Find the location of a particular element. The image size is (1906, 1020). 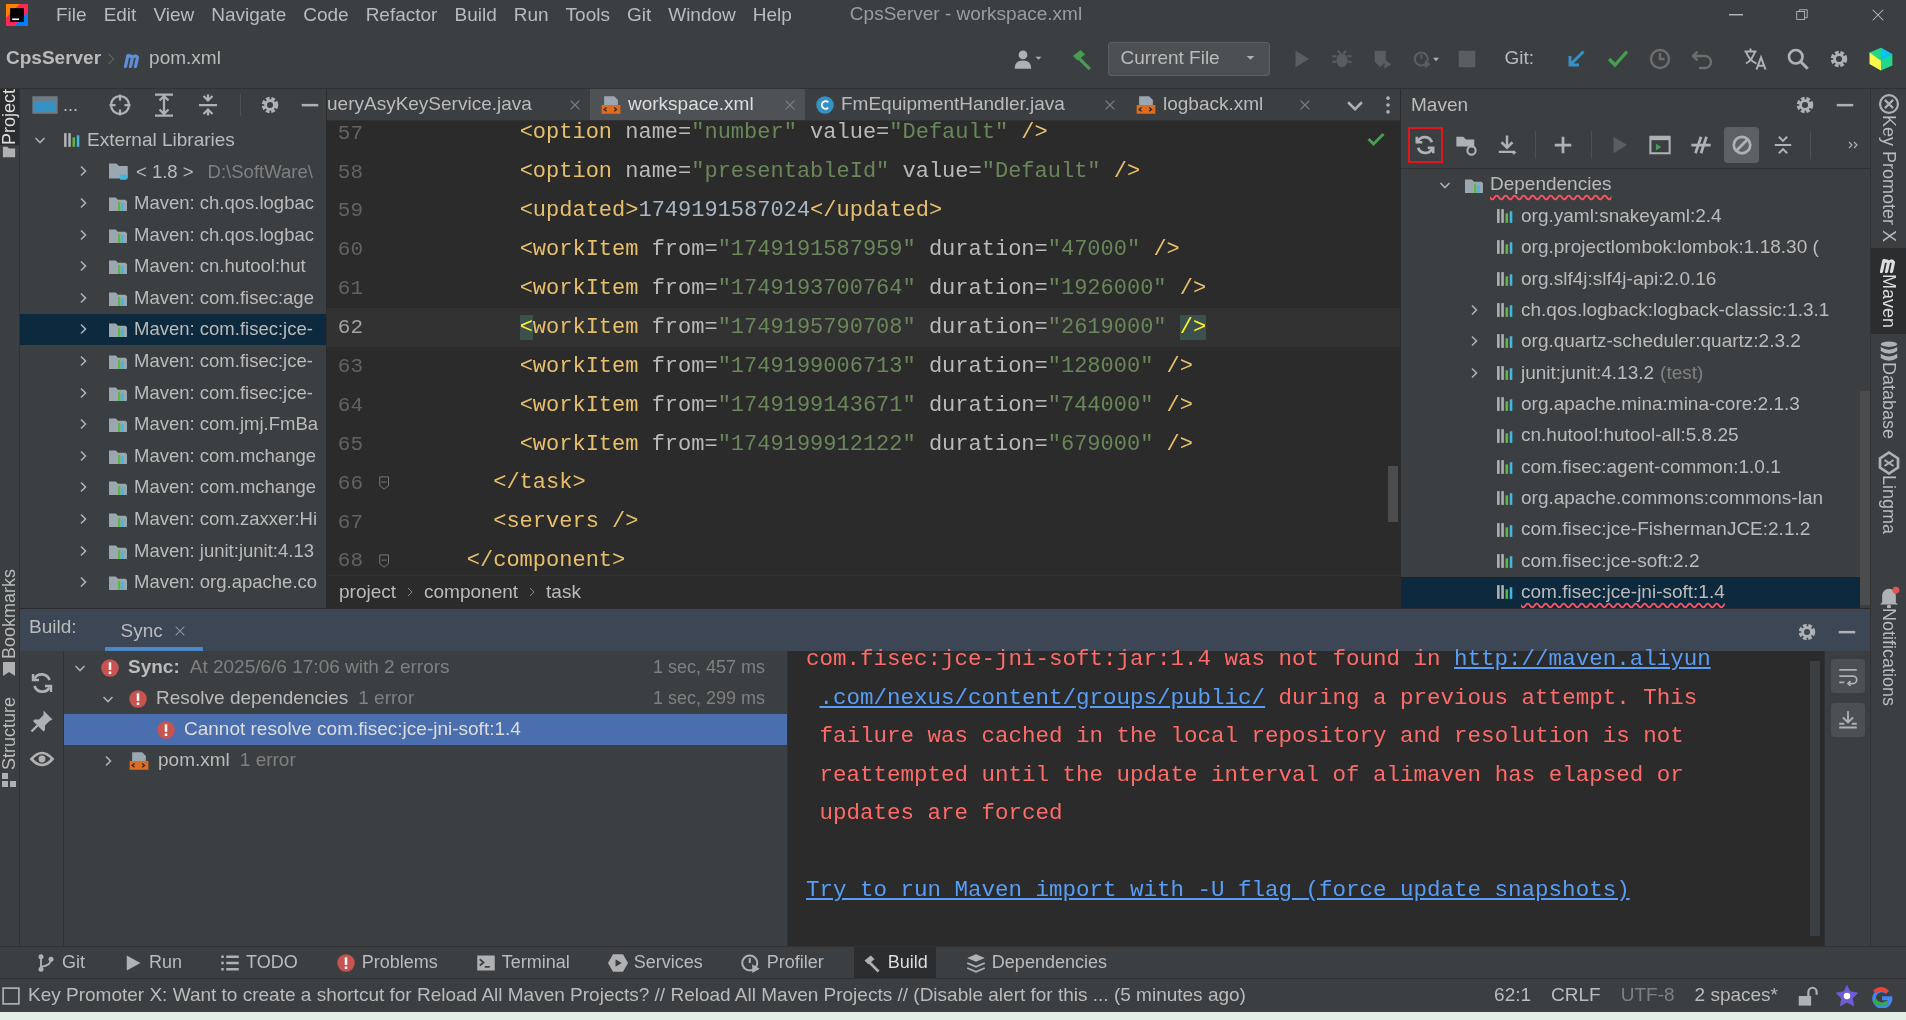

tool-window-tab: Notifications is located at coordinates (1888, 657).